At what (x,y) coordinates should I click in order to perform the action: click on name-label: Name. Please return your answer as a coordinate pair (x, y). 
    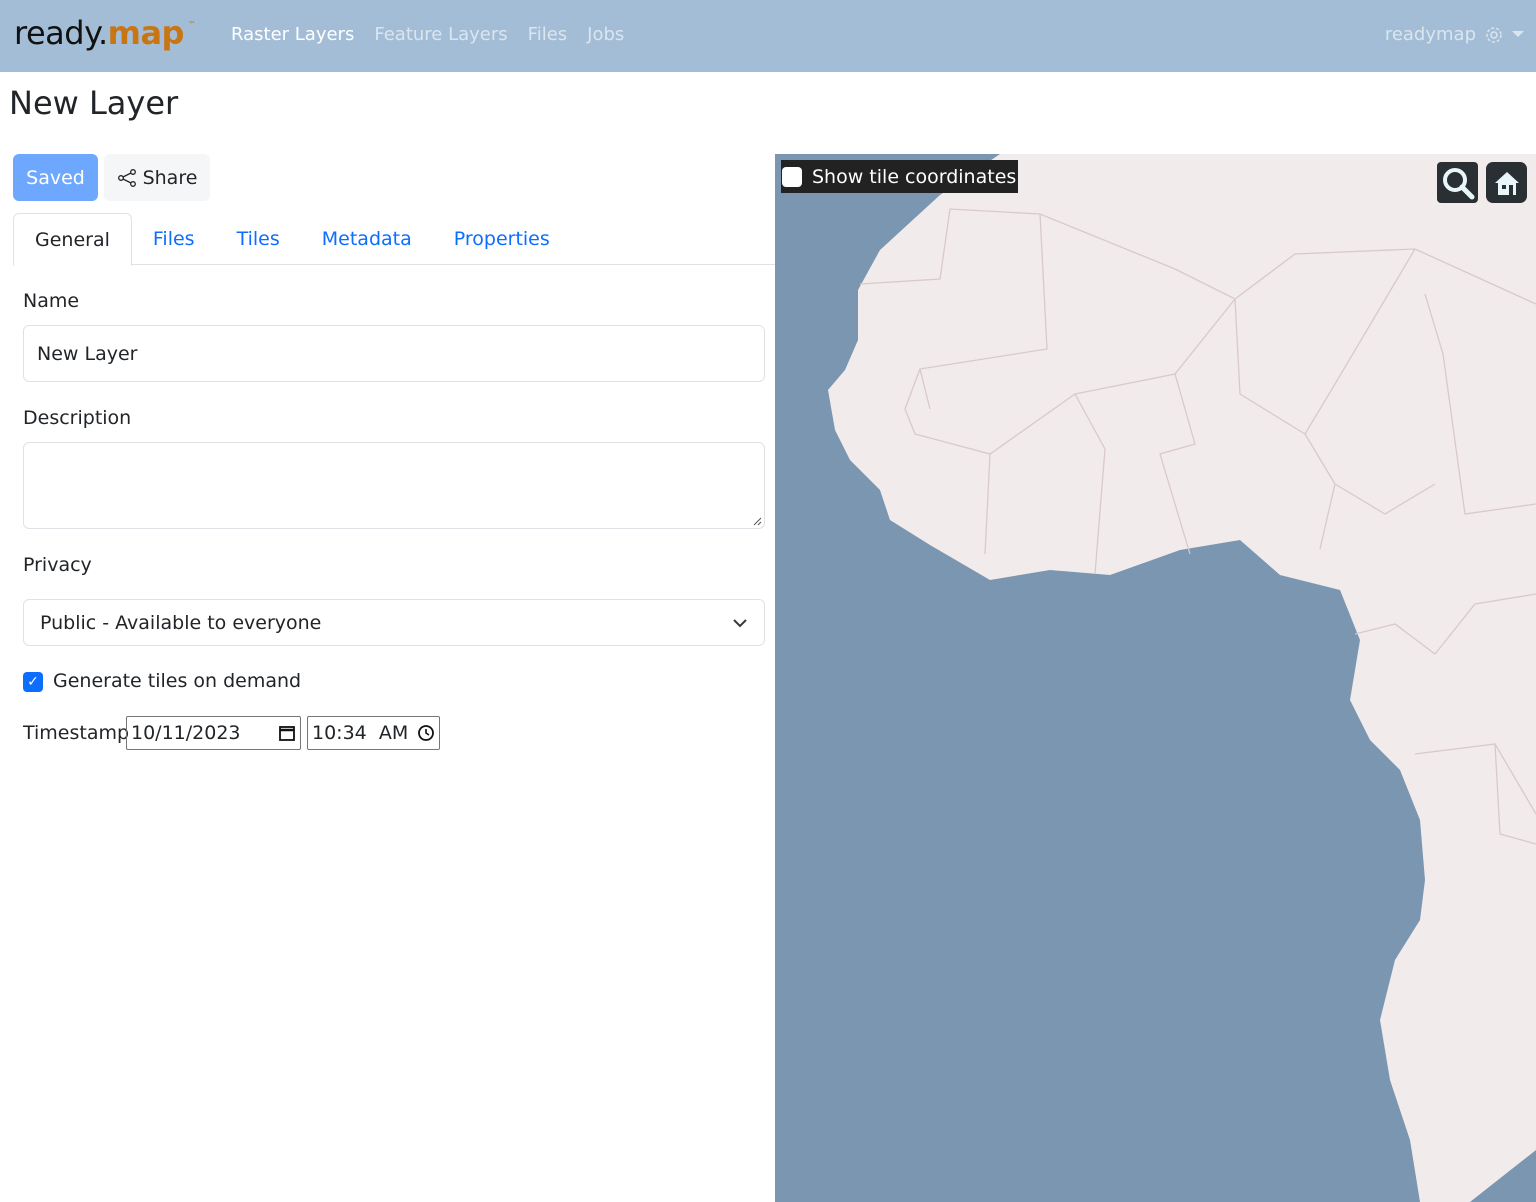
    Looking at the image, I should click on (51, 301).